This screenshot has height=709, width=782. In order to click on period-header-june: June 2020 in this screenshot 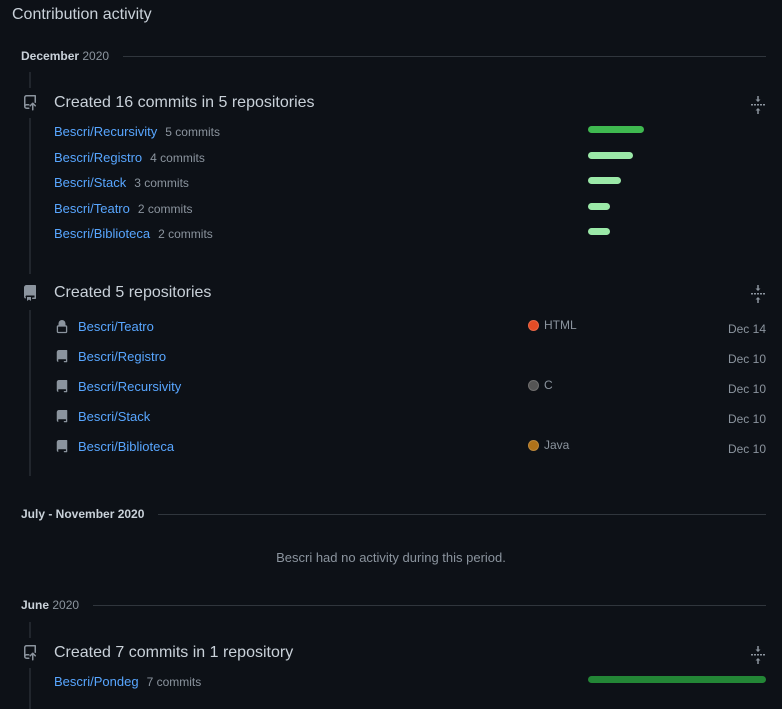, I will do `click(393, 605)`.